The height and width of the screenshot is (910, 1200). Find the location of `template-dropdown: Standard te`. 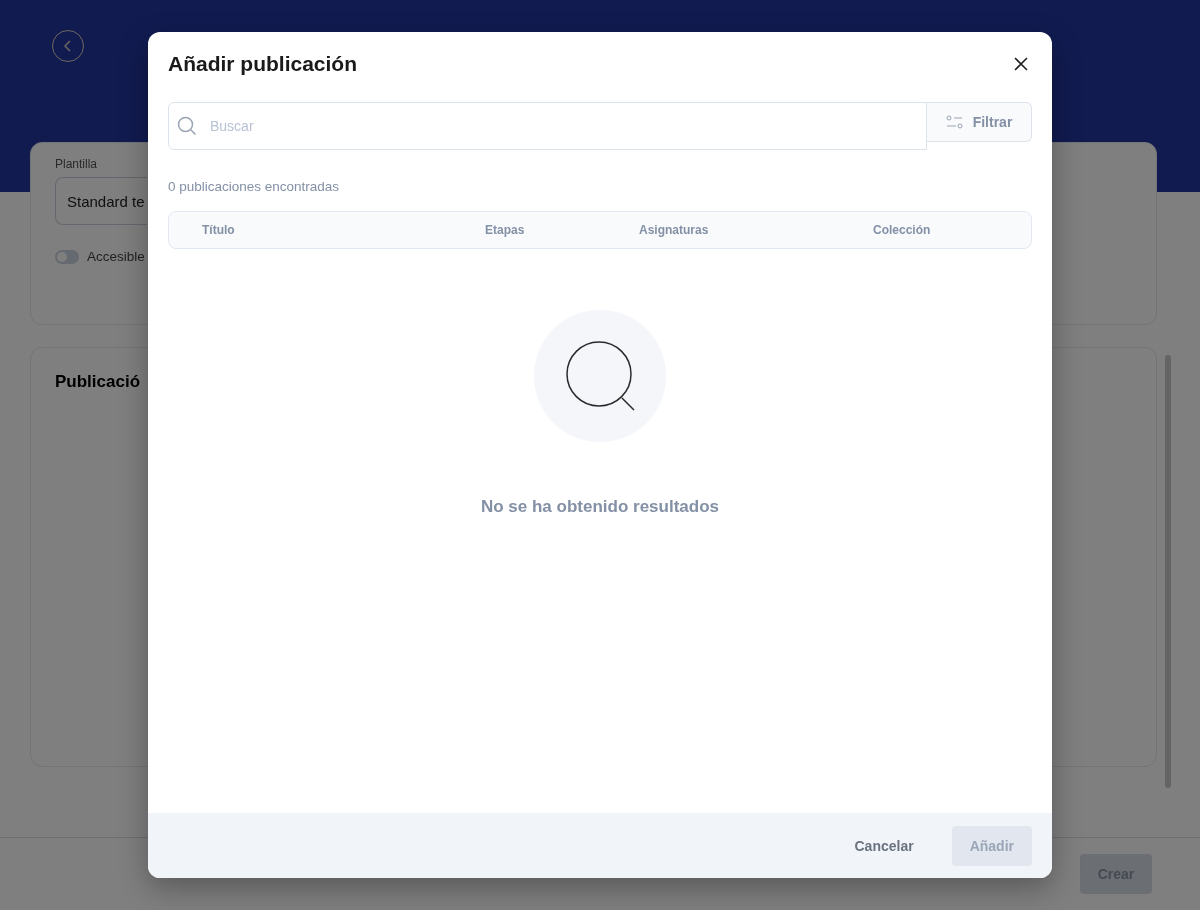

template-dropdown: Standard te is located at coordinates (101, 201).